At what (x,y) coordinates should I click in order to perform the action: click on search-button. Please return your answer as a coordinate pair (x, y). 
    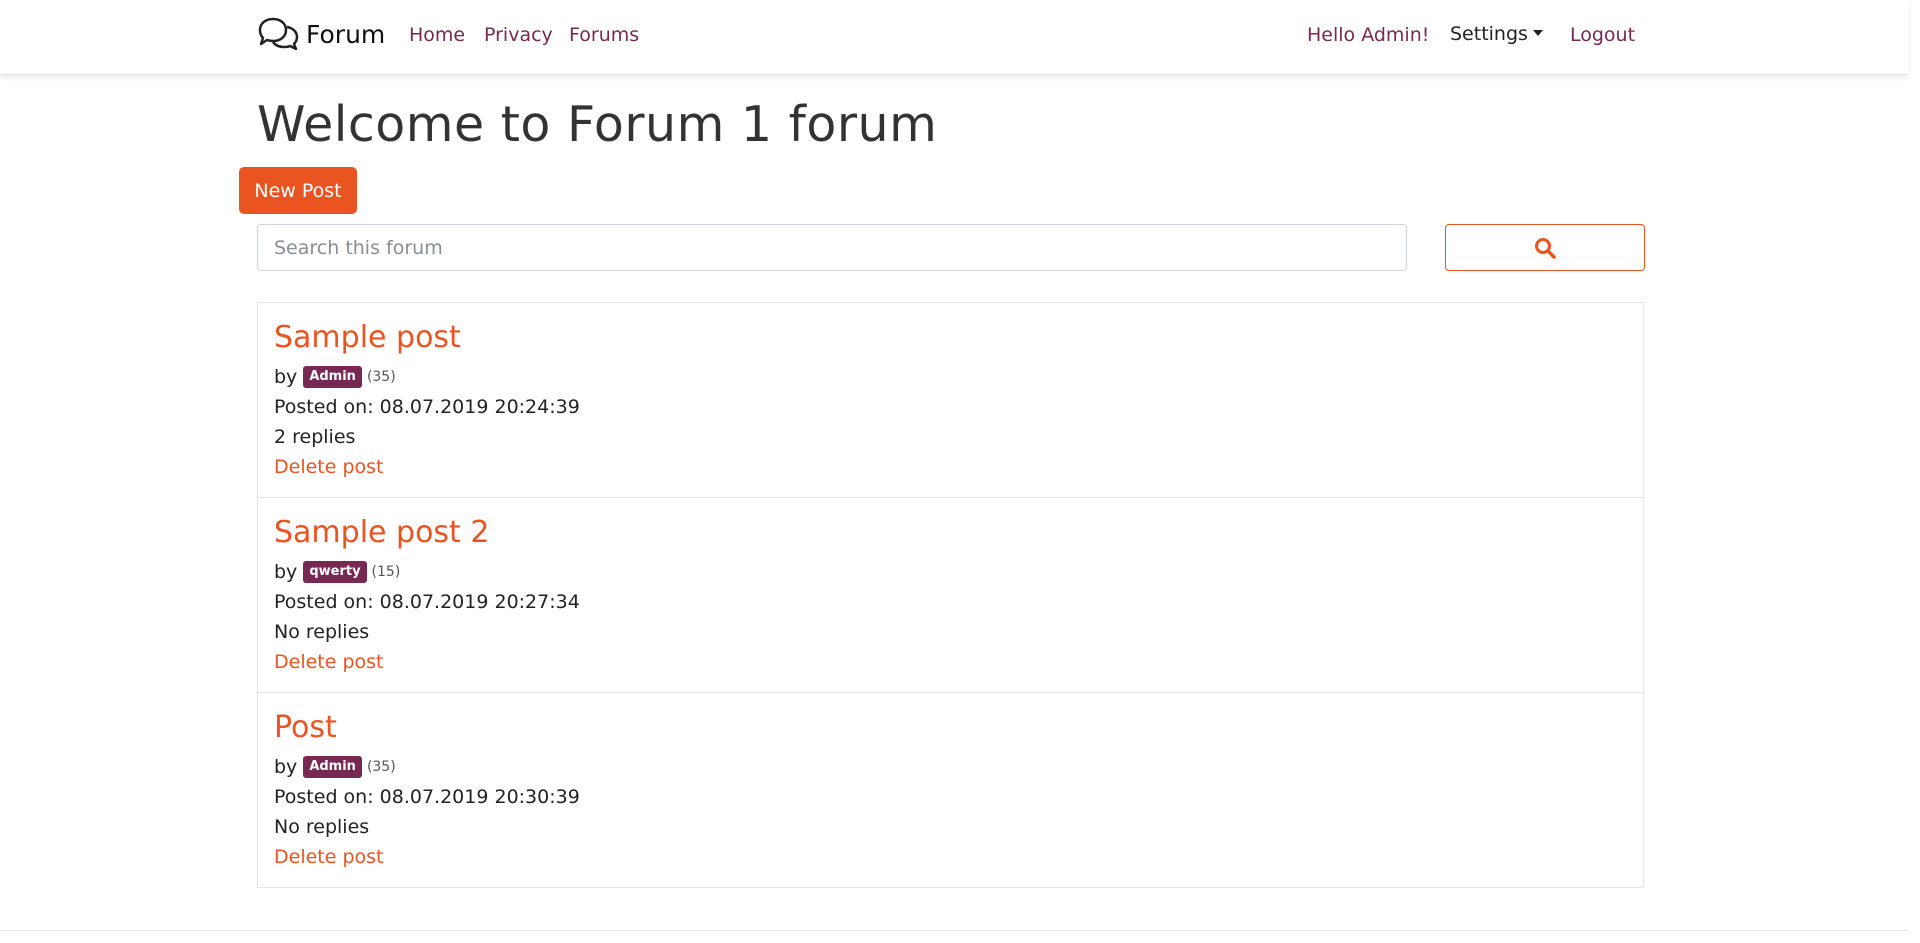
    Looking at the image, I should click on (1545, 247).